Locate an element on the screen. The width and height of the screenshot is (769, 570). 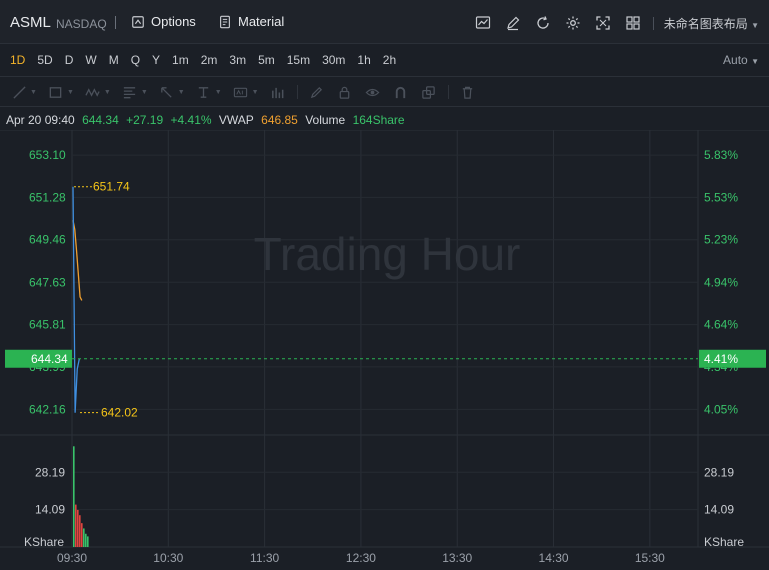
fib-tool is located at coordinates (130, 92).